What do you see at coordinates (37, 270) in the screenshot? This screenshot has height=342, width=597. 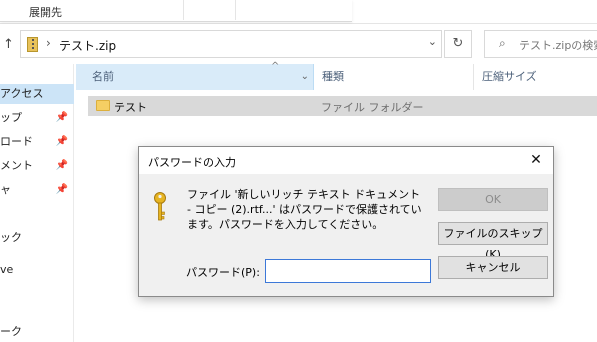 I see `nav-item-onedrive: ve` at bounding box center [37, 270].